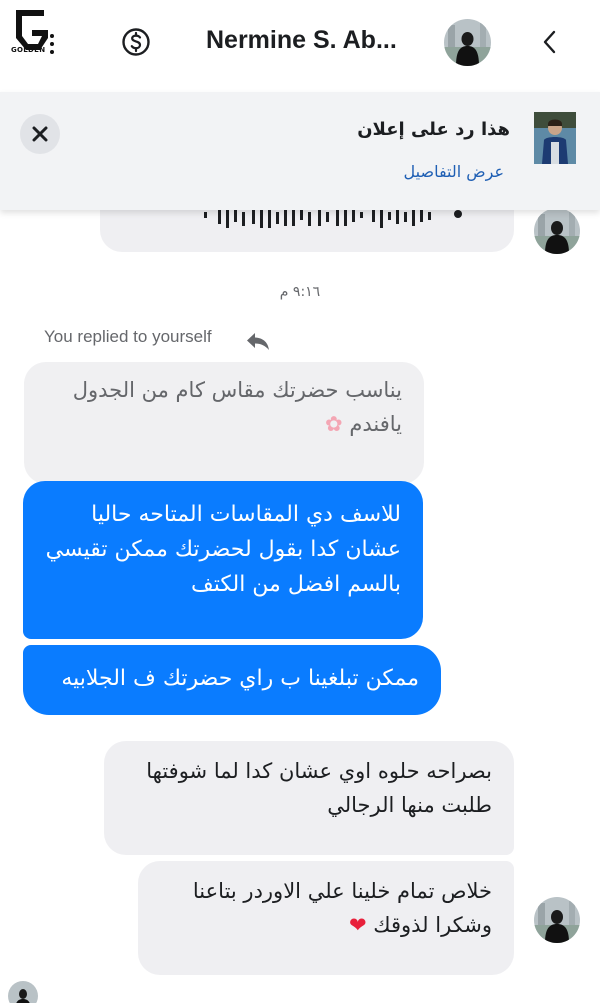  What do you see at coordinates (433, 129) in the screenshot?
I see `ad-banner-title: هذا رد على إعلان` at bounding box center [433, 129].